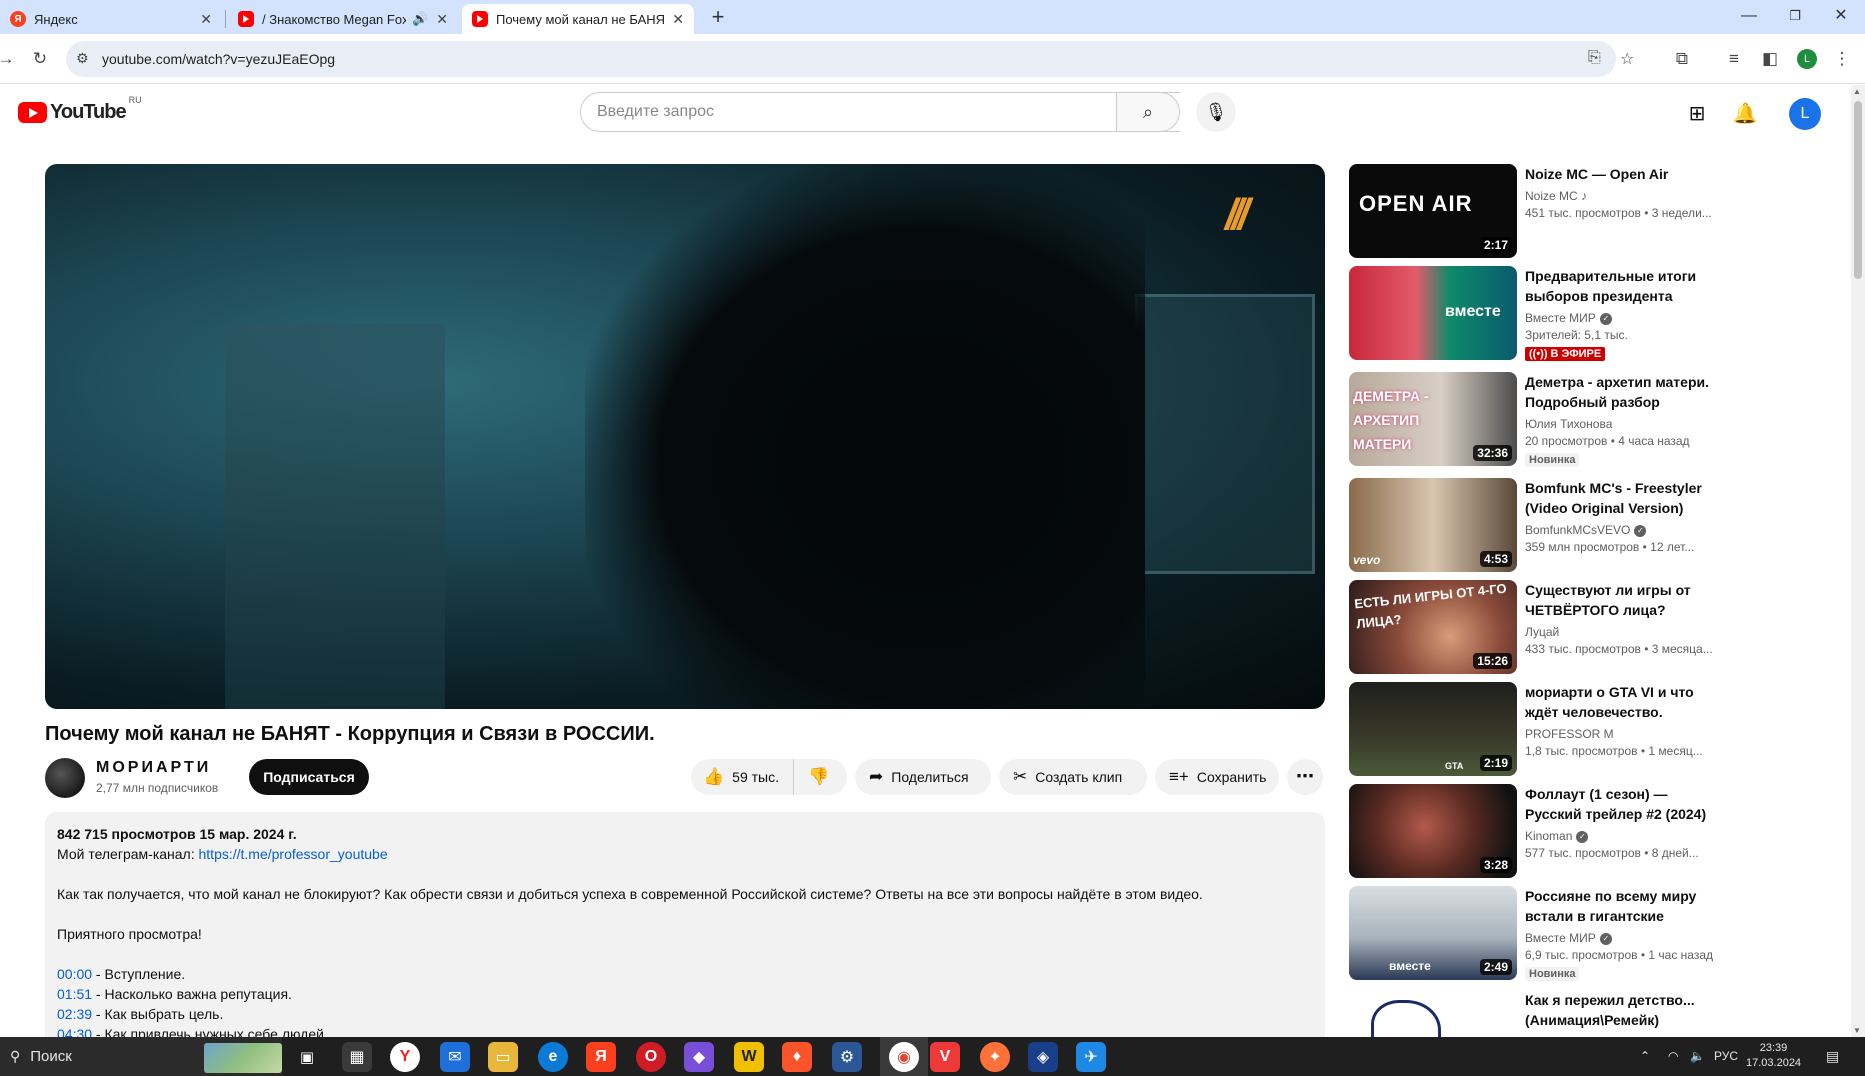 The width and height of the screenshot is (1865, 1076). I want to click on video-thumbnail: ДЕМЕТРА - АРХЕТИП МАТЕРИ 32:36, so click(1433, 419).